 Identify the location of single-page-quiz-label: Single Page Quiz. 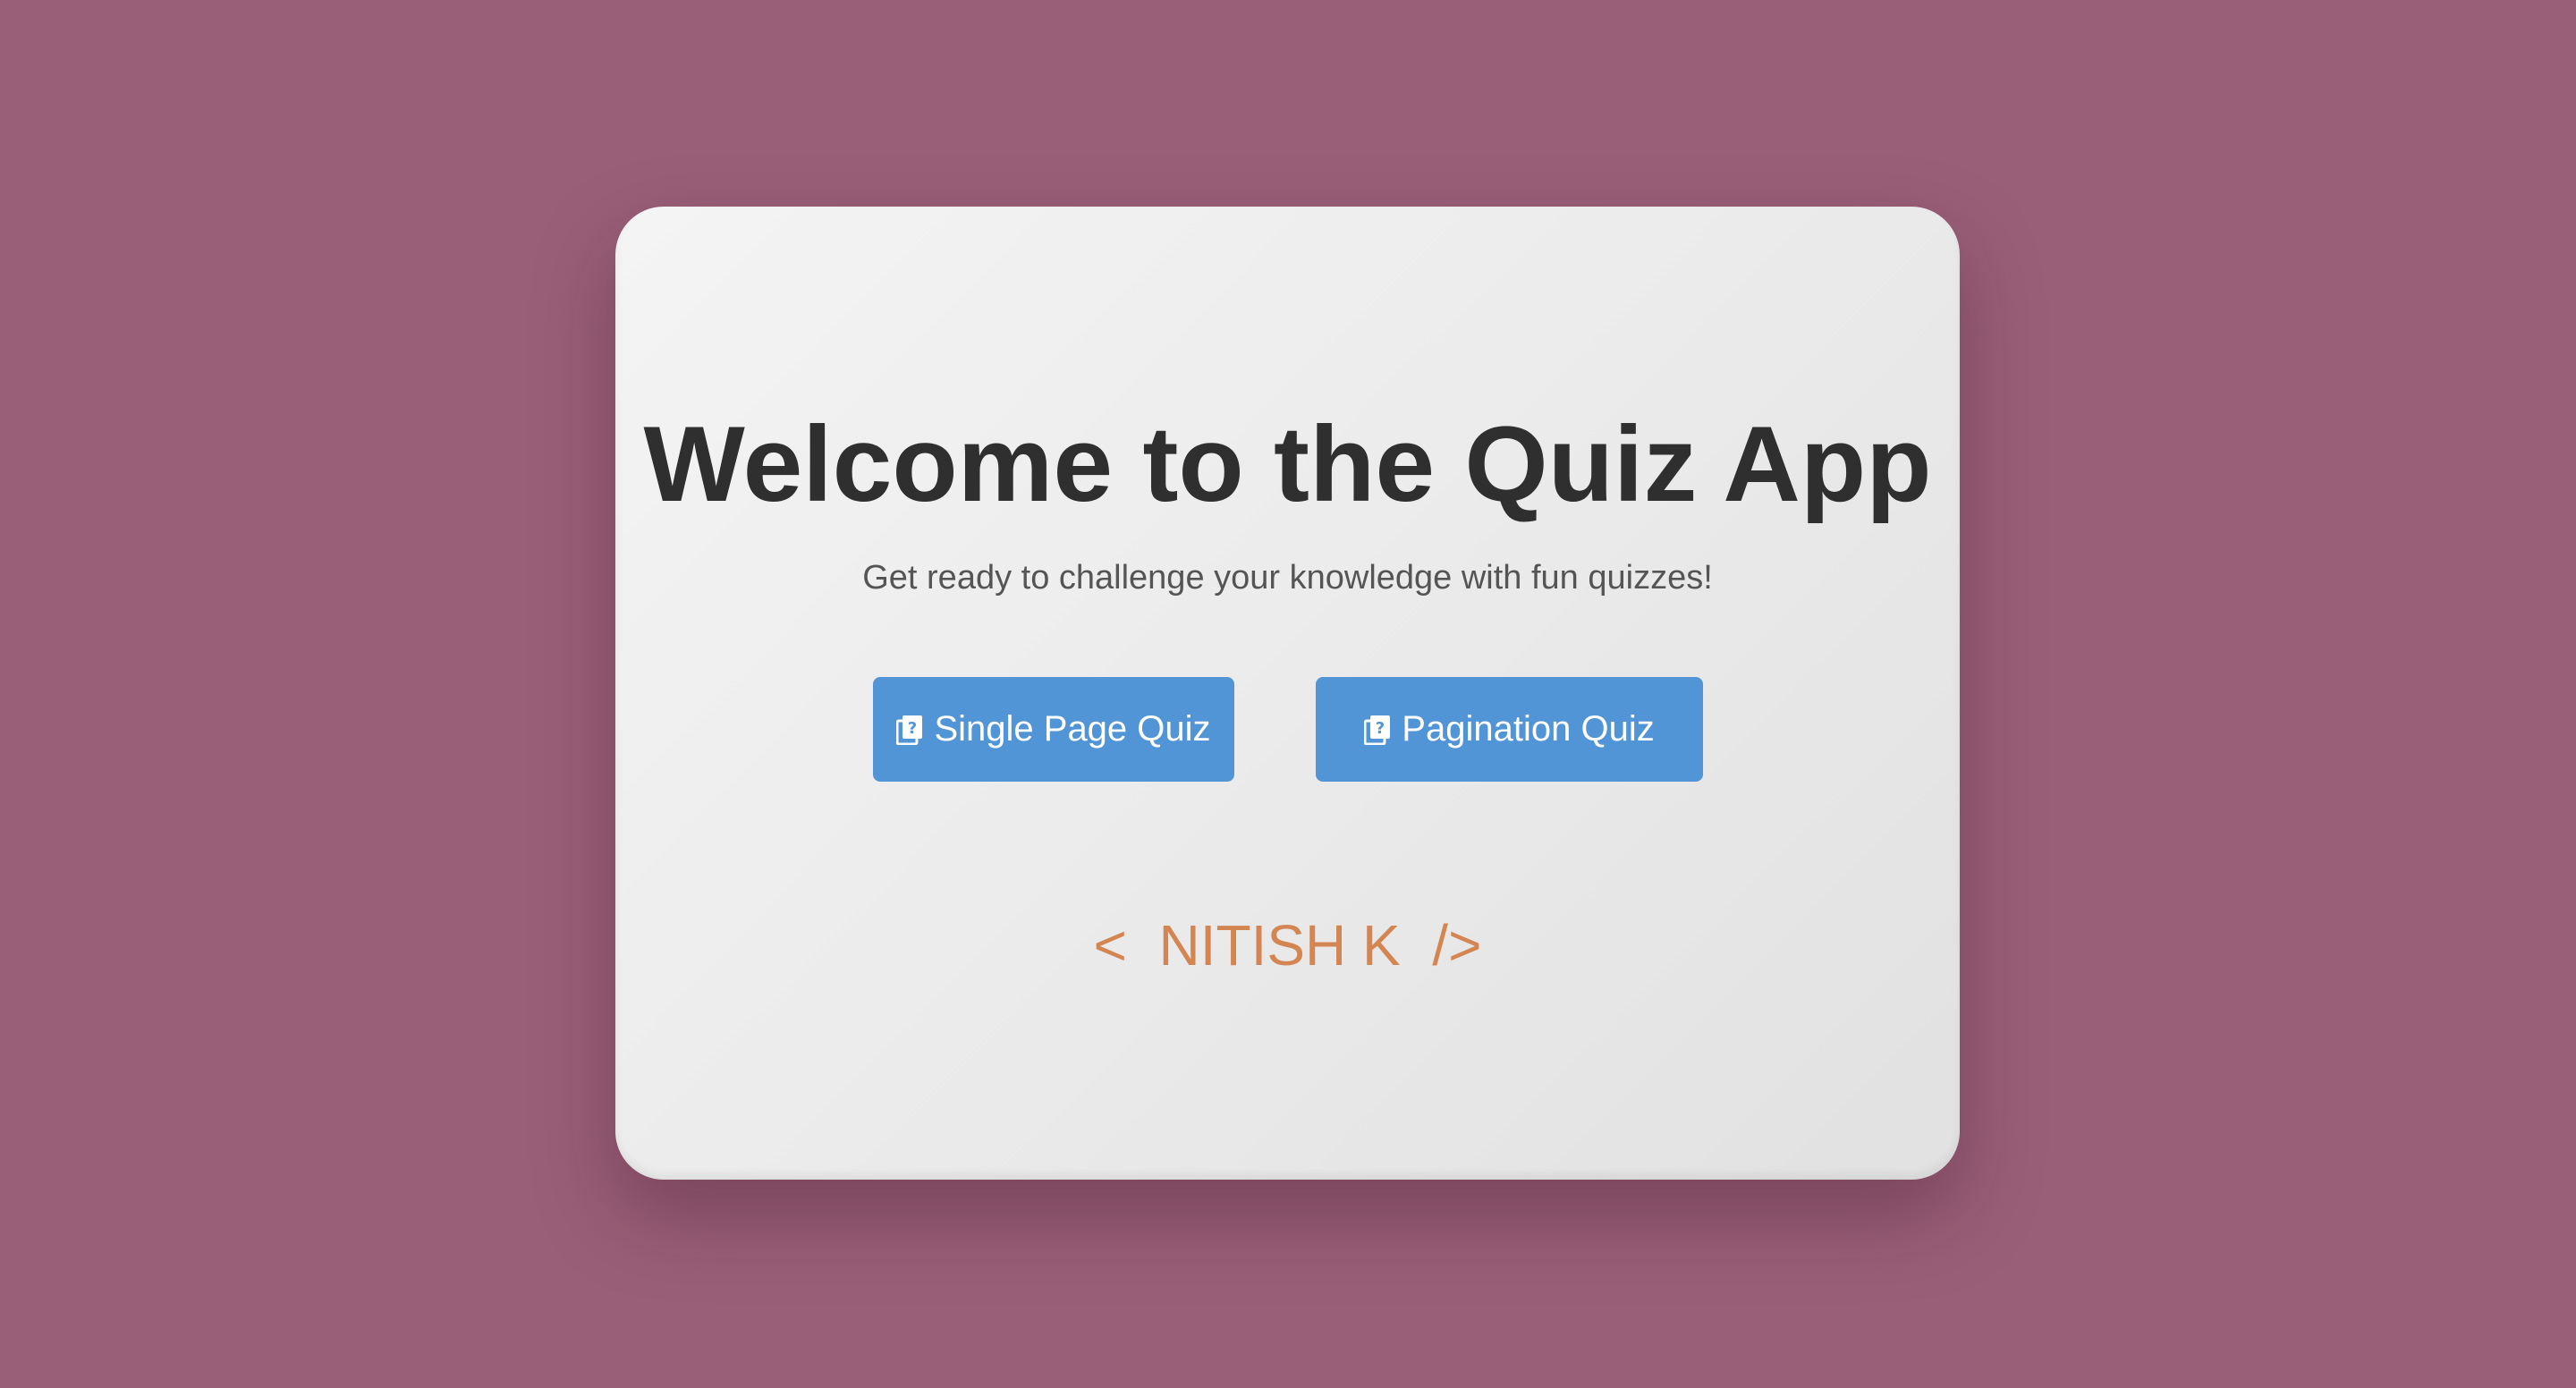
(1072, 729).